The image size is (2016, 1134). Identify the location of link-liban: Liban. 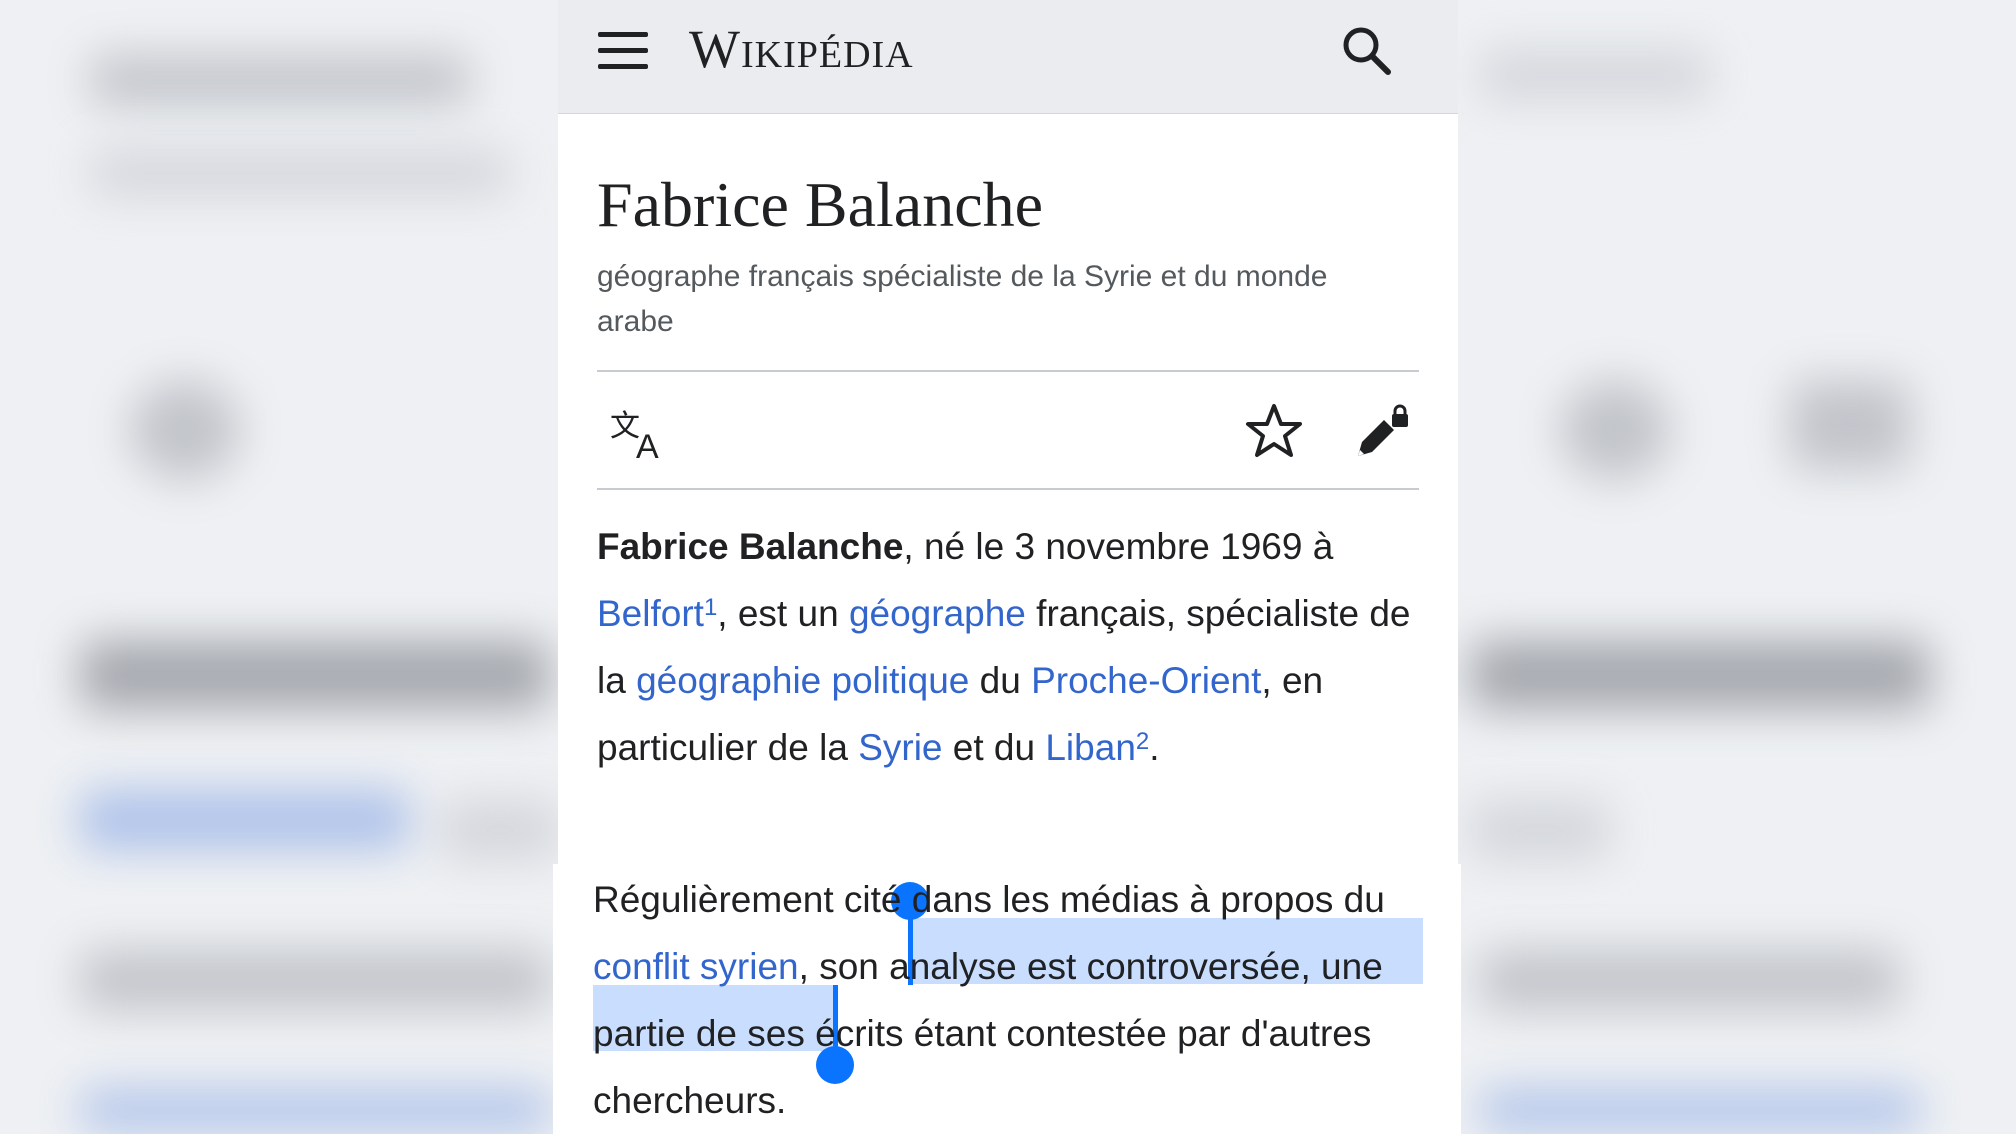
(1090, 747).